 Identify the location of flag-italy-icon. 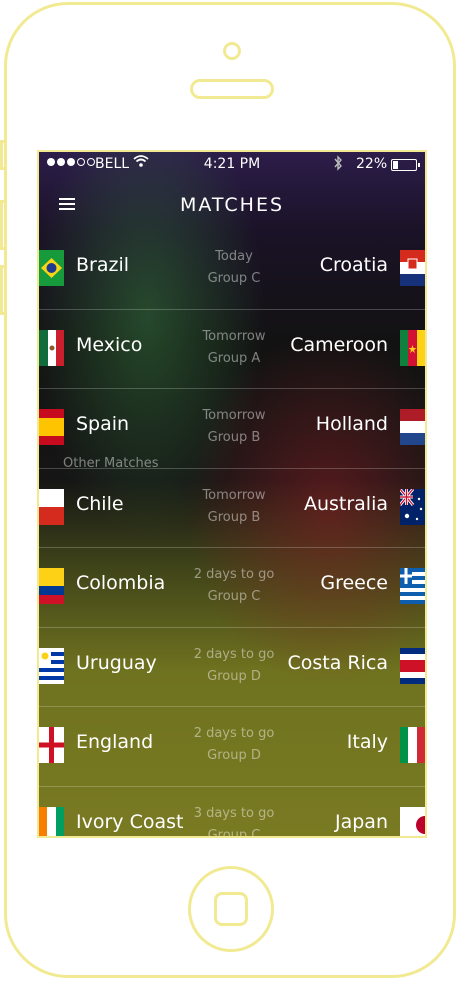
(412, 745).